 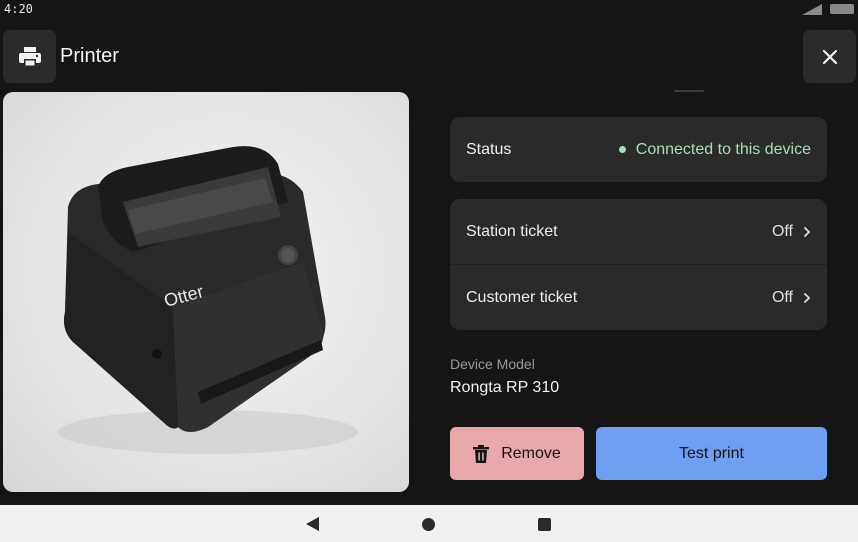 I want to click on printer-icon-button, so click(x=29, y=56).